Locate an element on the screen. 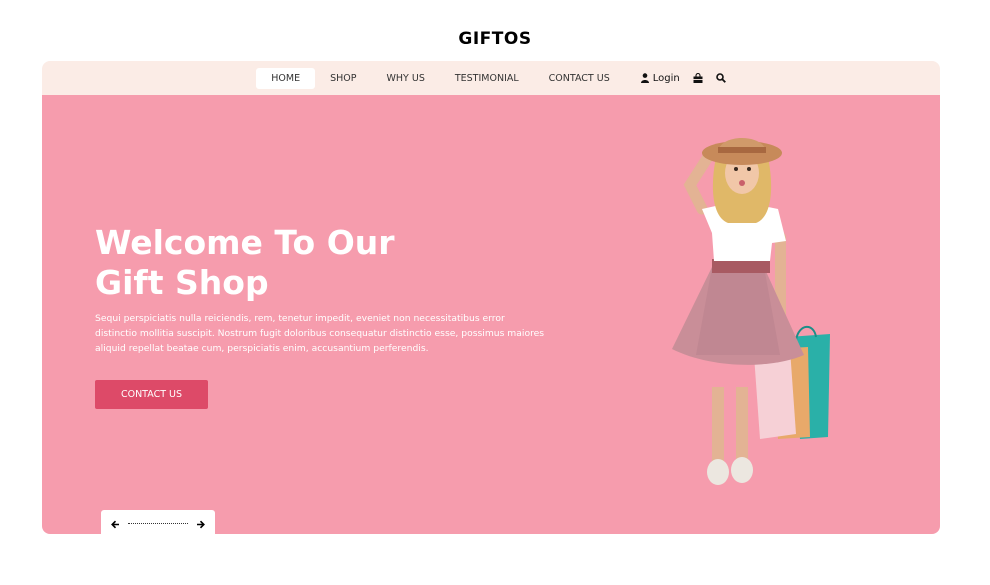 The height and width of the screenshot is (585, 990). user-icon is located at coordinates (644, 78).